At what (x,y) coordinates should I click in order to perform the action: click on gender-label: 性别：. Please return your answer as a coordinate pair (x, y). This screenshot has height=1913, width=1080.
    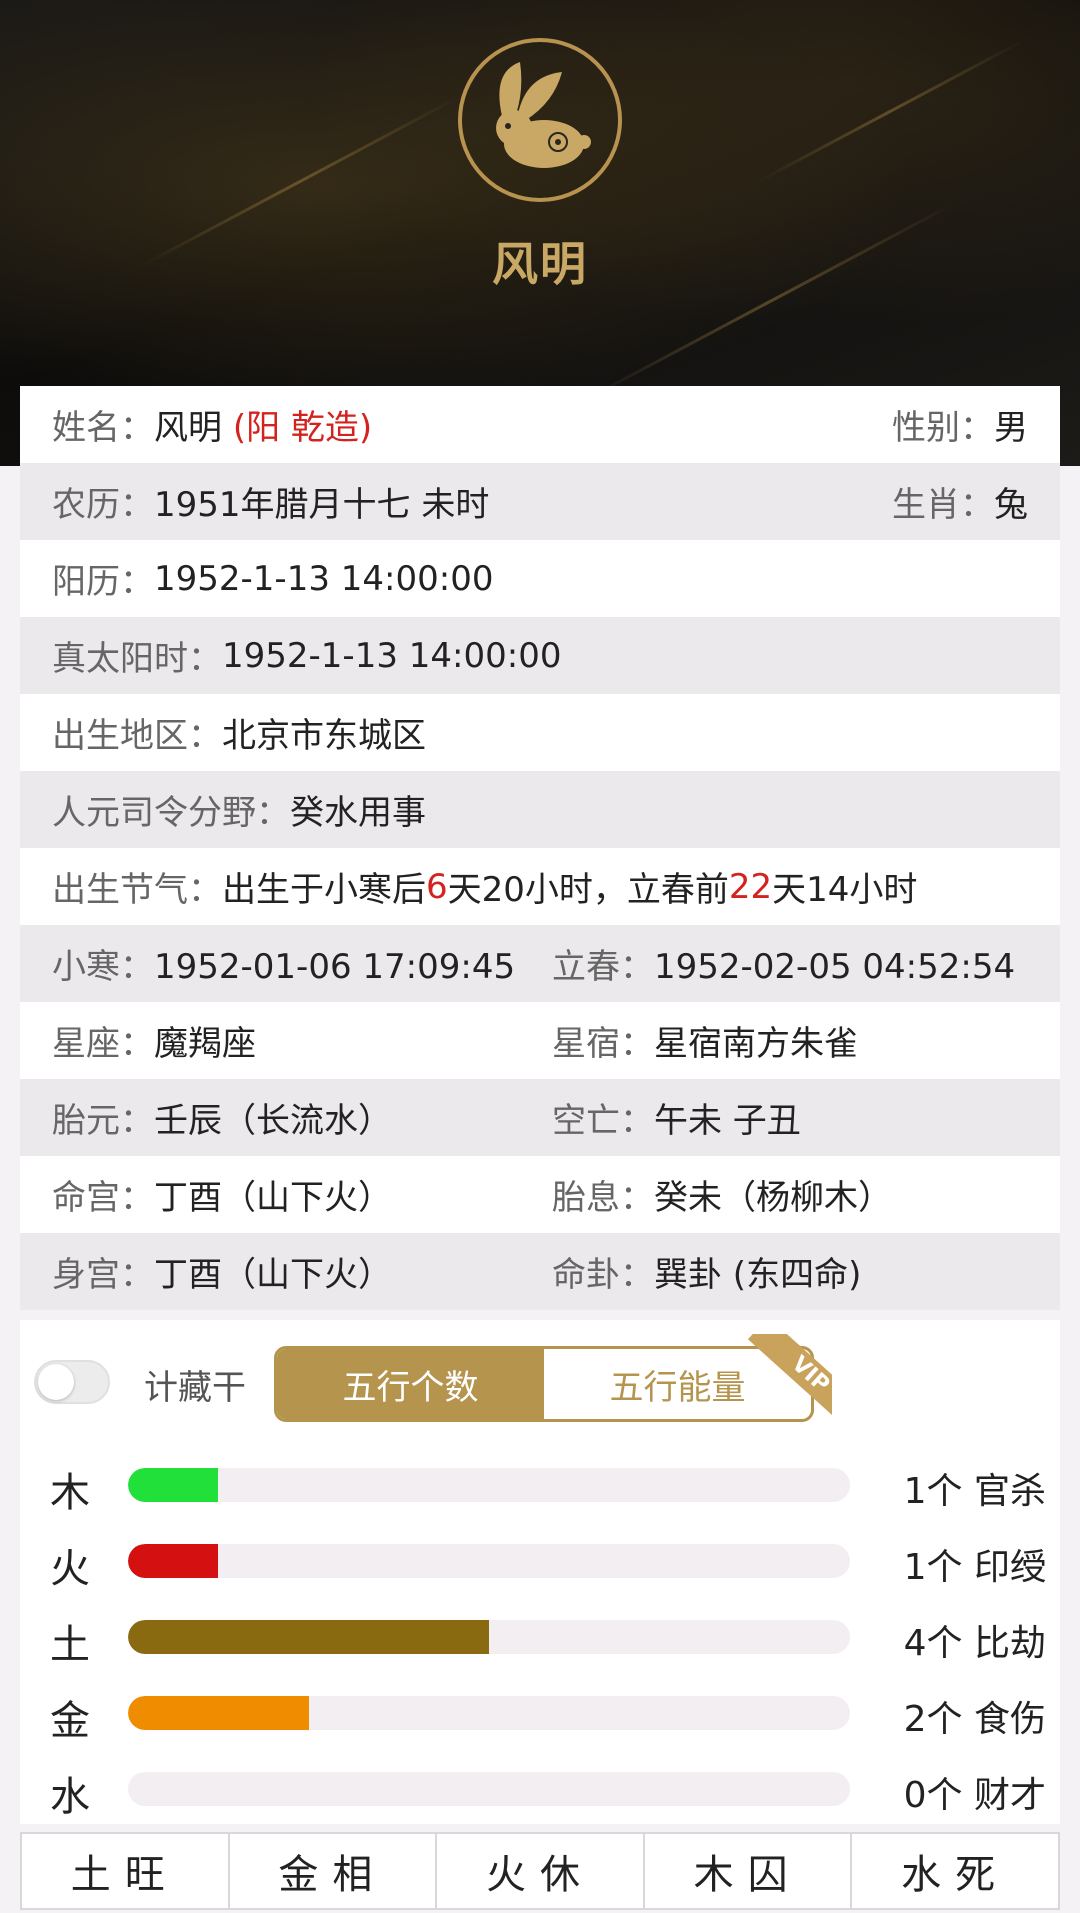
    Looking at the image, I should click on (943, 428).